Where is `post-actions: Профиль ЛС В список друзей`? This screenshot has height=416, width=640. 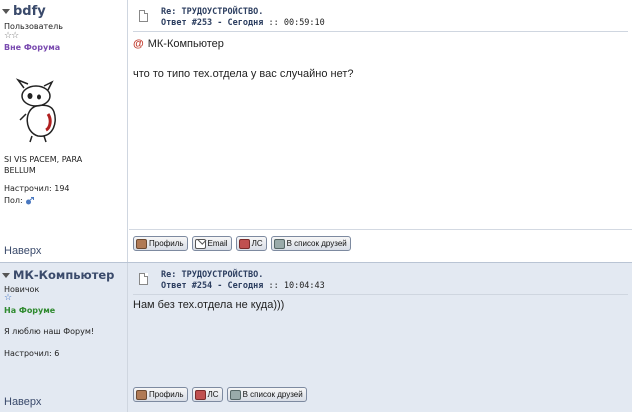
post-actions: Профиль ЛС В список друзей is located at coordinates (220, 394).